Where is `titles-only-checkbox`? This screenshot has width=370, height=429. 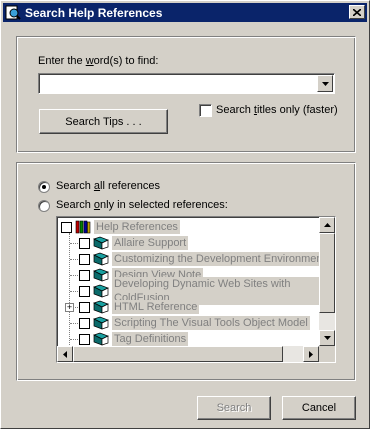 titles-only-checkbox is located at coordinates (205, 110).